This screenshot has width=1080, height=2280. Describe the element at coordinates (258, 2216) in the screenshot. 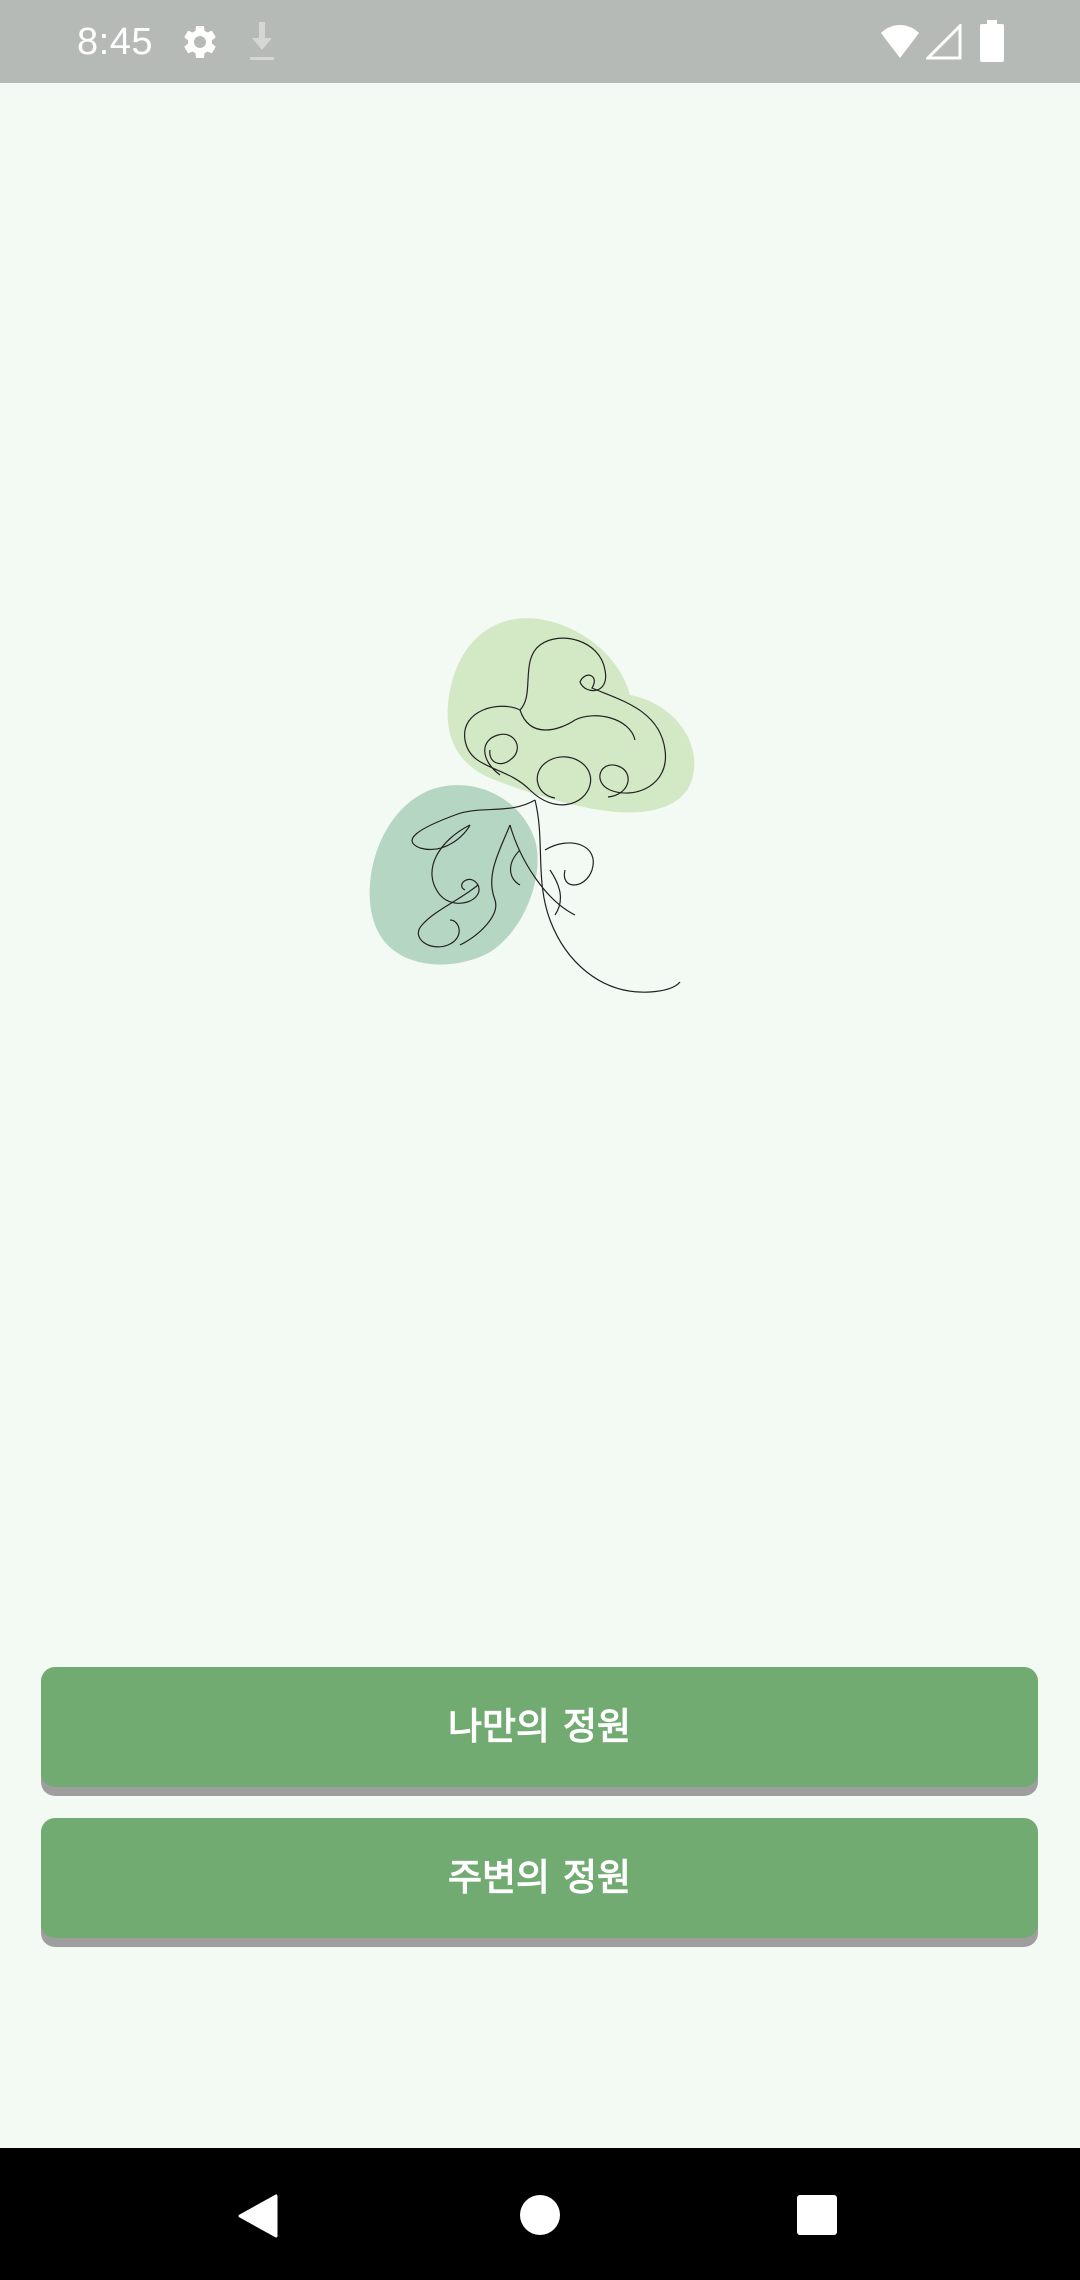

I see `back-icon` at that location.